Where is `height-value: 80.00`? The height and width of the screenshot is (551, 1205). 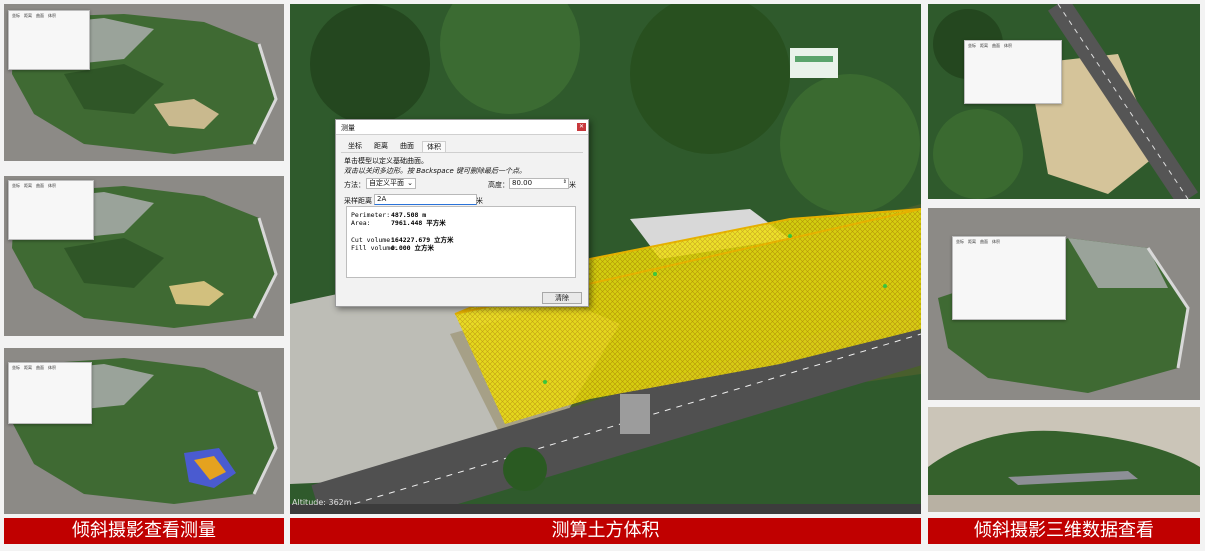 height-value: 80.00 is located at coordinates (522, 183).